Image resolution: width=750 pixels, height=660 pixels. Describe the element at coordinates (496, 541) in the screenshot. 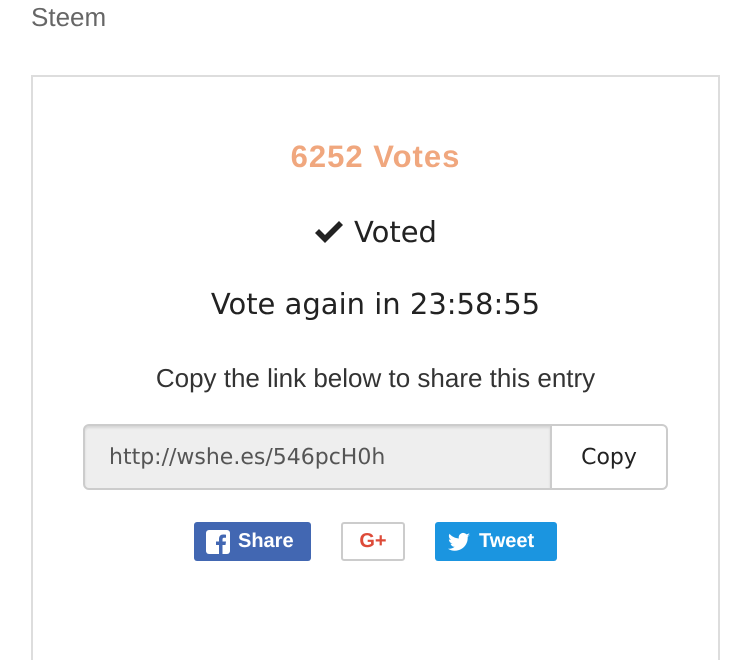

I see `tweet-button: Tweet` at that location.